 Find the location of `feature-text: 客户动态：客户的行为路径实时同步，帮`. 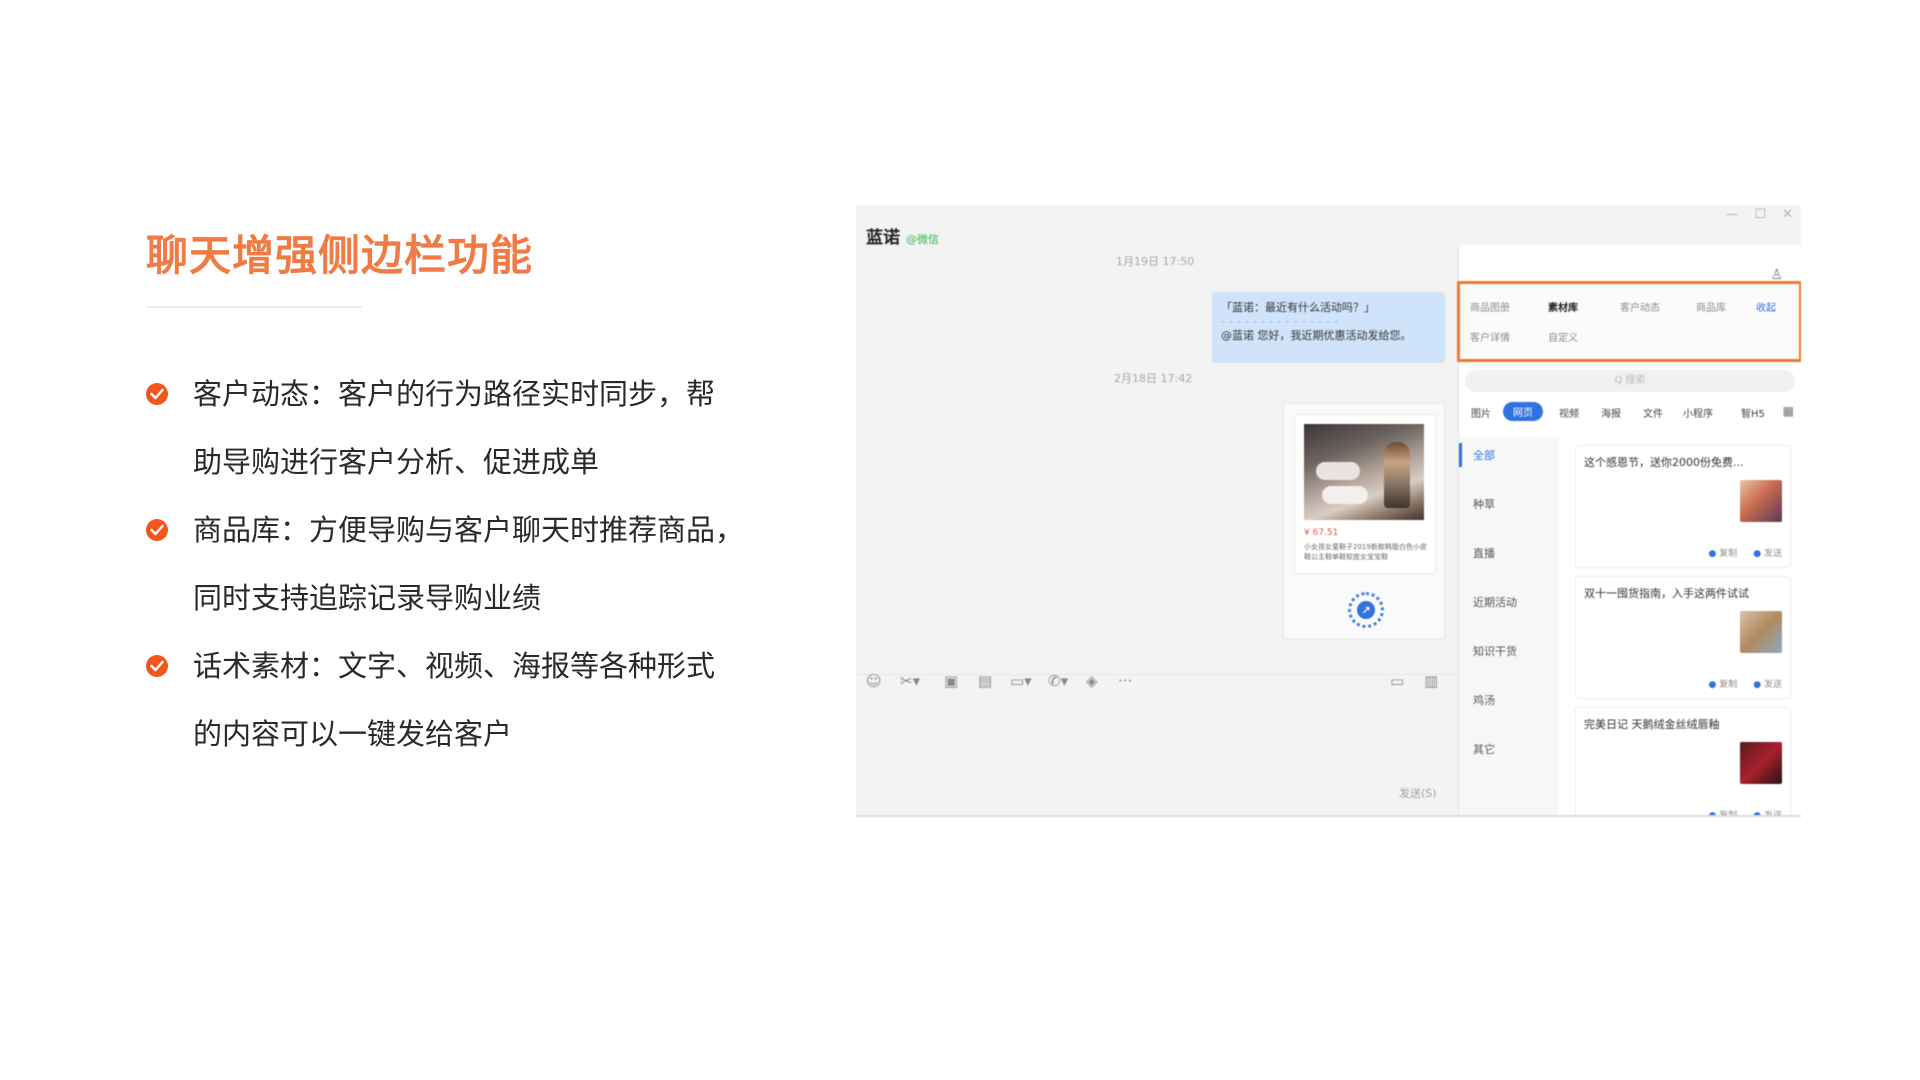

feature-text: 客户动态：客户的行为路径实时同步，帮 is located at coordinates (454, 394).